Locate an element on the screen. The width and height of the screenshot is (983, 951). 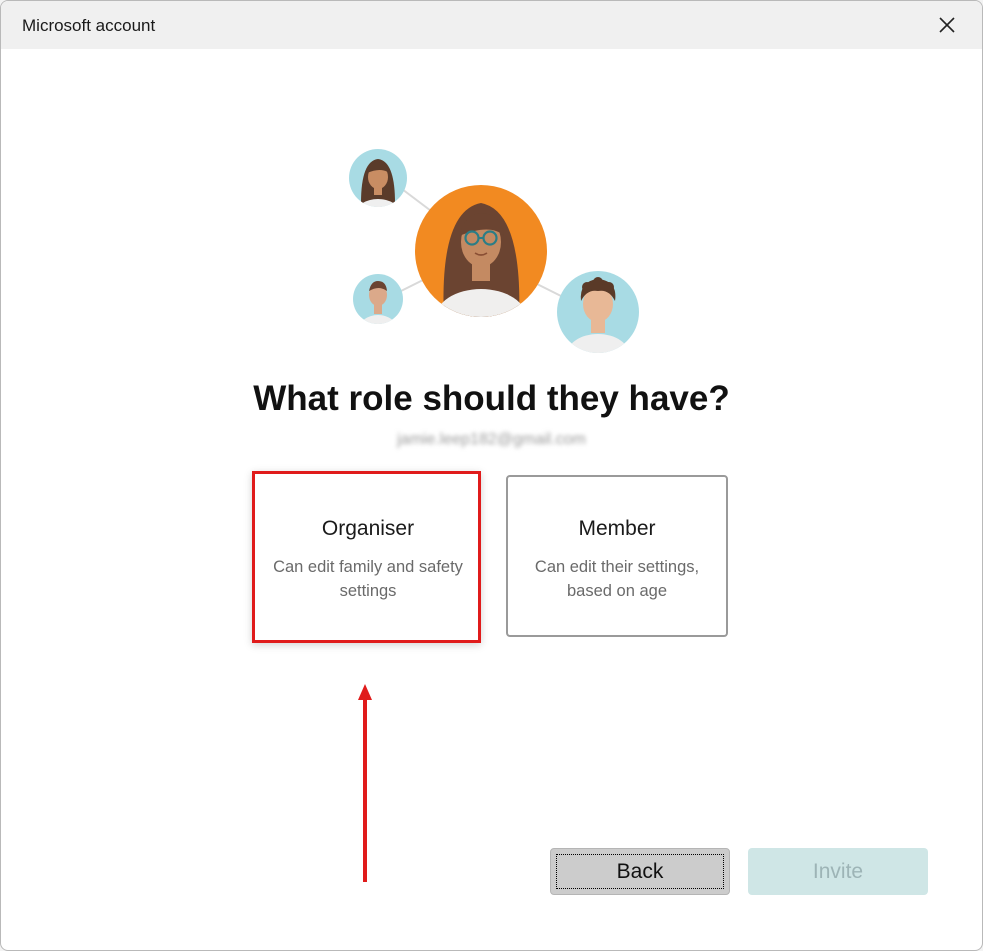
family-illustration is located at coordinates (494, 251).